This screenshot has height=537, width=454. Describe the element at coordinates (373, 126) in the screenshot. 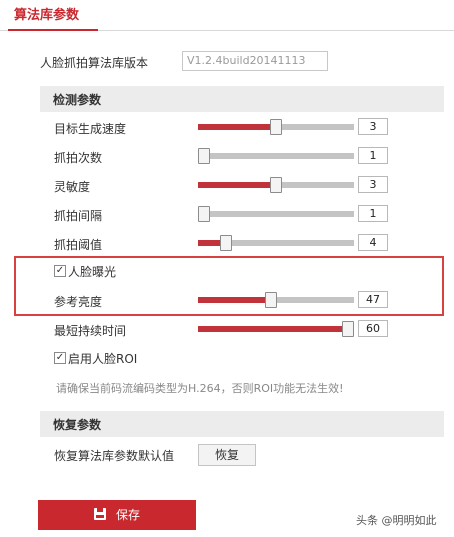

I see `target-speed-value: 3` at that location.